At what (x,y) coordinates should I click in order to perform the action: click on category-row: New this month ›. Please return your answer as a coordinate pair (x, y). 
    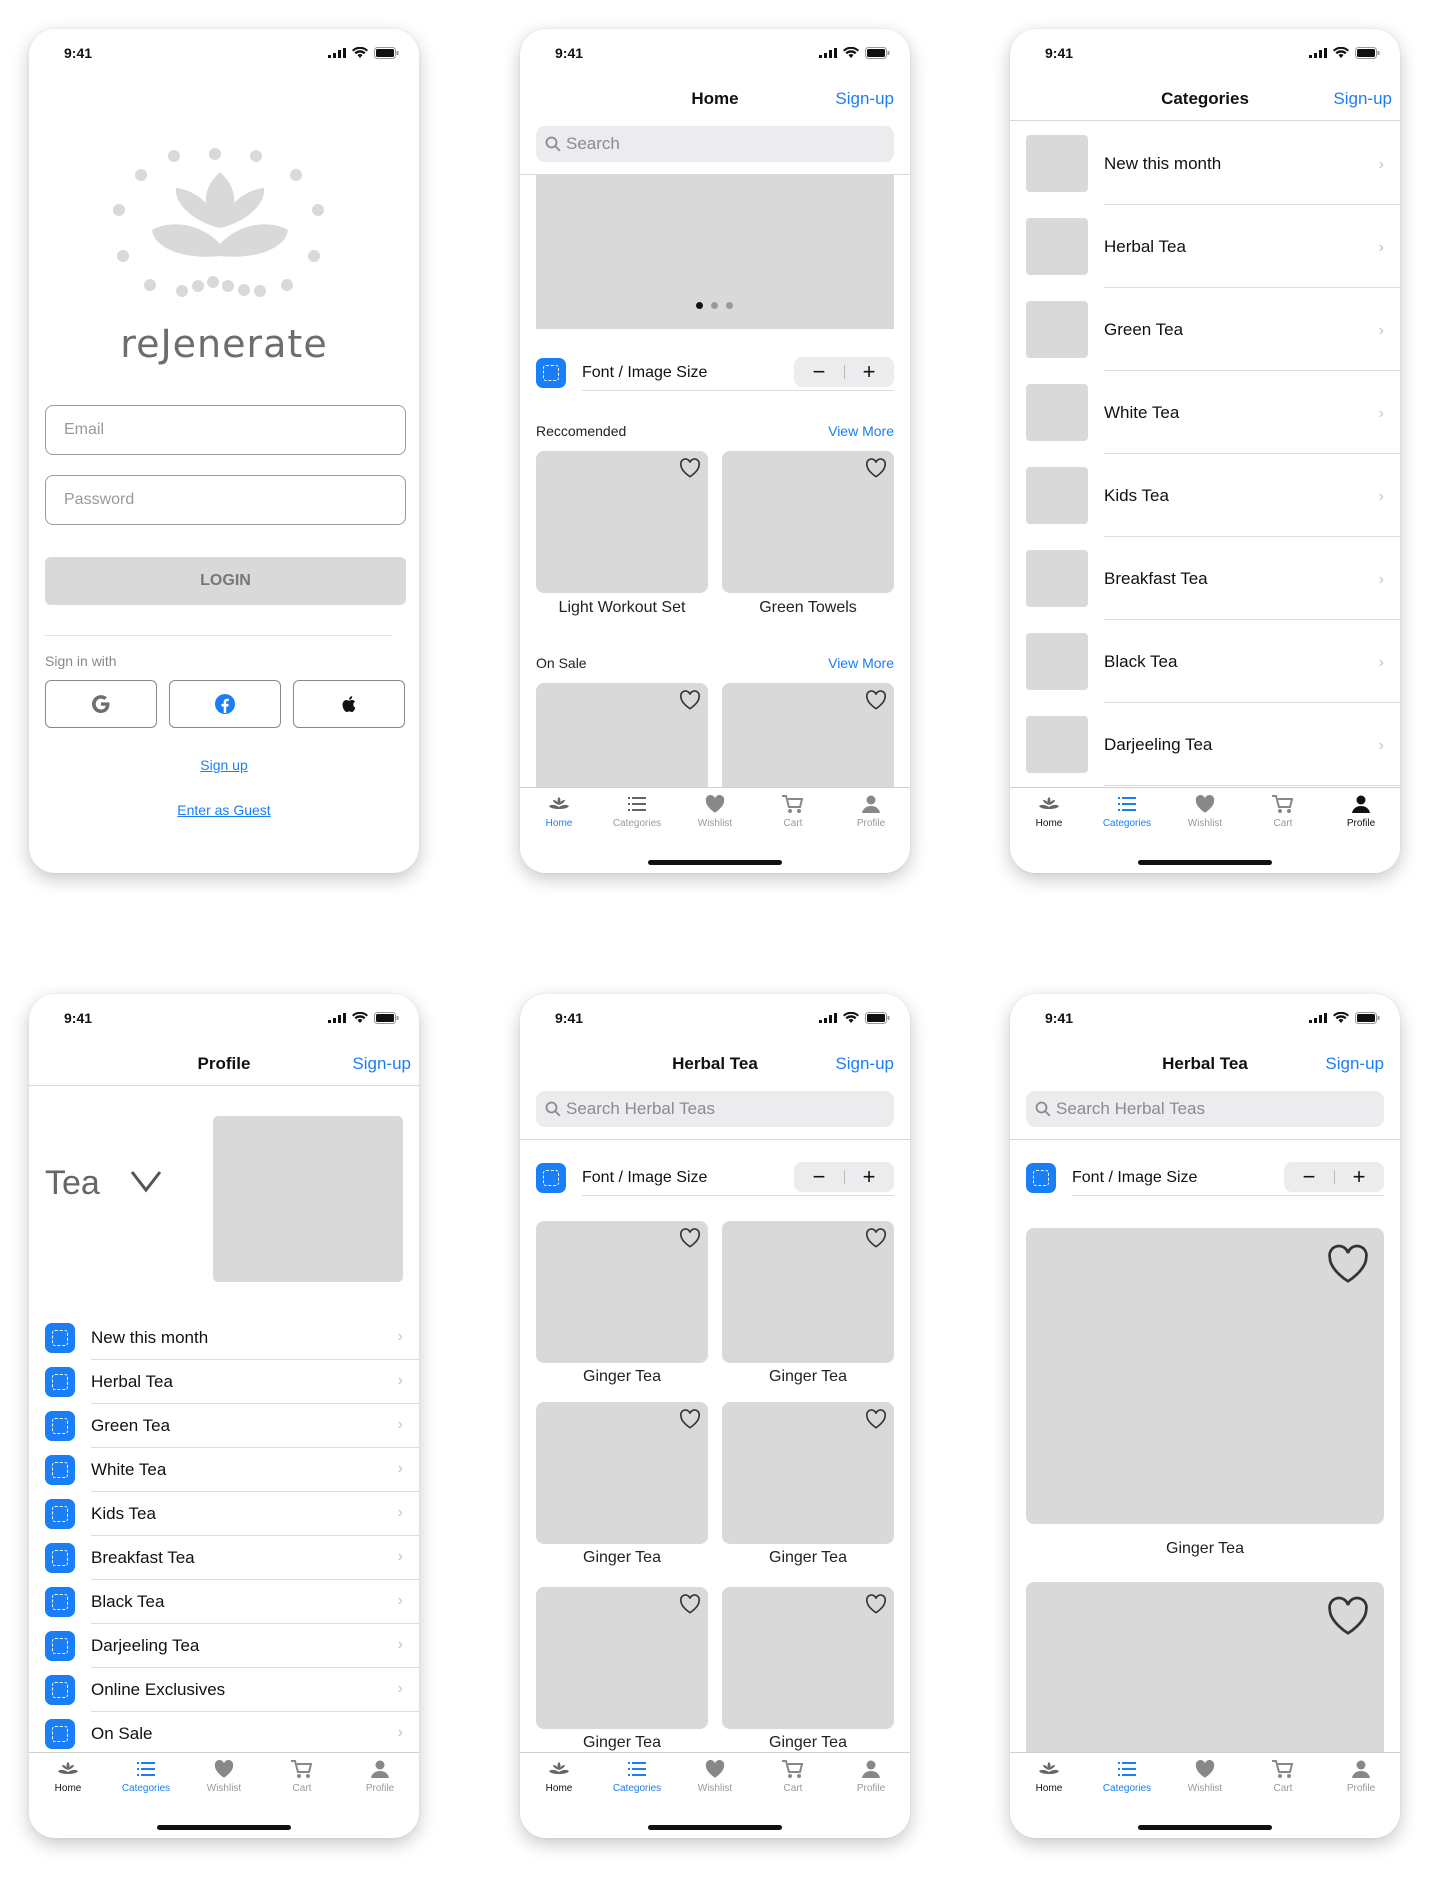
    Looking at the image, I should click on (1205, 163).